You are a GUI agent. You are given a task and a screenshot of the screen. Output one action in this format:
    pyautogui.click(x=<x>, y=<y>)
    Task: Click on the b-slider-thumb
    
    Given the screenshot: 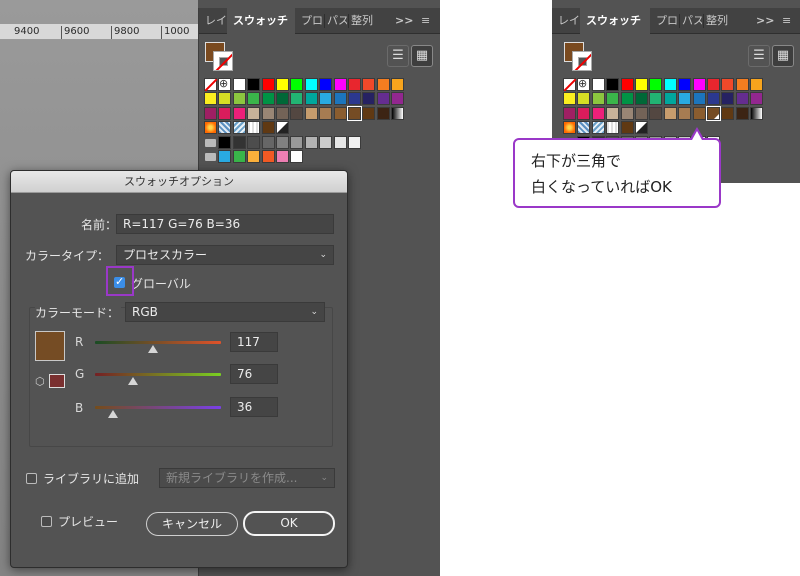 What is the action you would take?
    pyautogui.click(x=112, y=414)
    